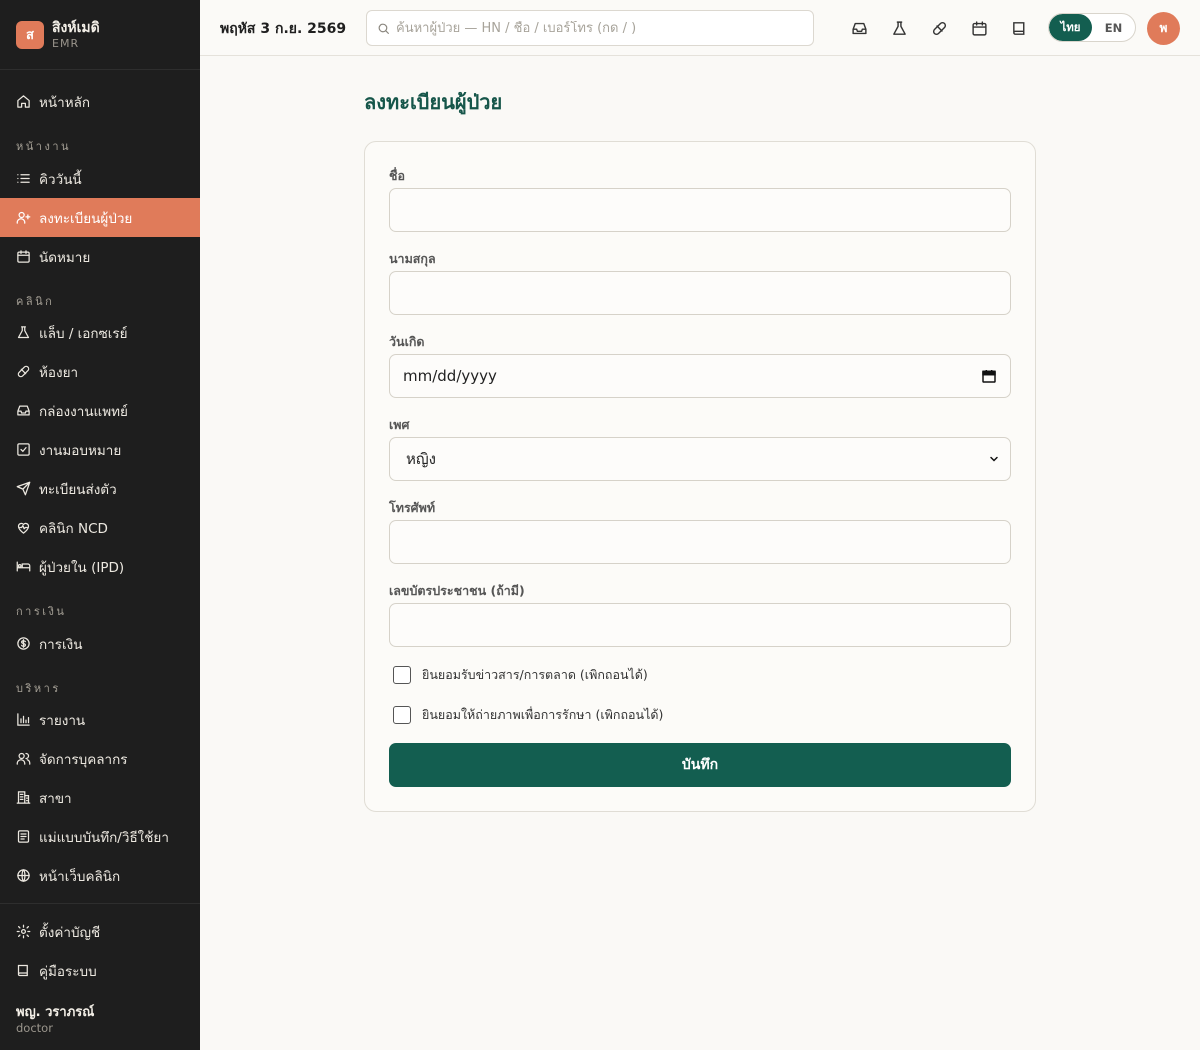 The height and width of the screenshot is (1050, 1200). What do you see at coordinates (700, 625) in the screenshot?
I see `national-id-field` at bounding box center [700, 625].